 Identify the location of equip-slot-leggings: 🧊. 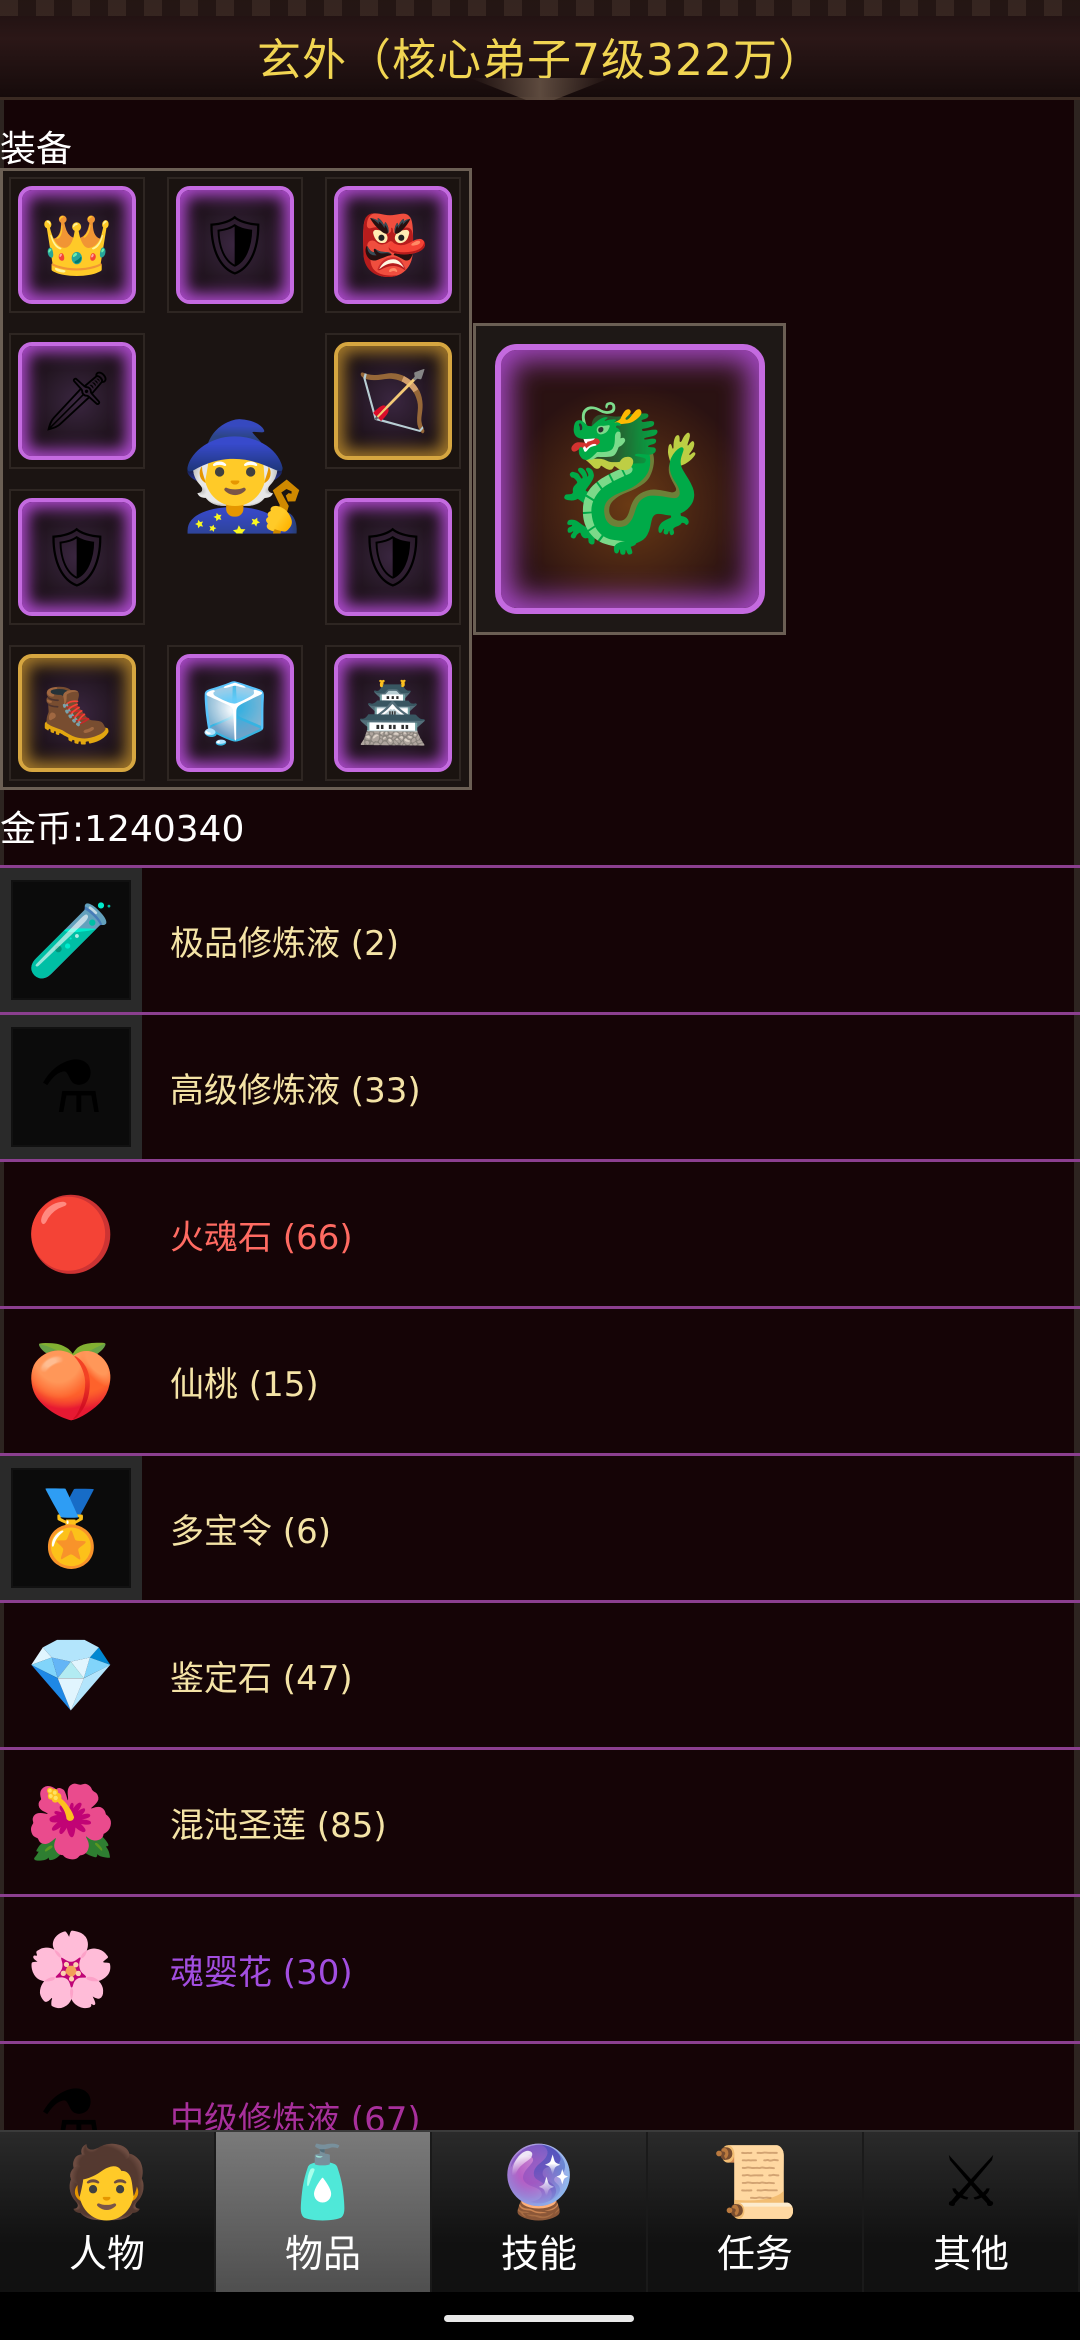
(235, 713).